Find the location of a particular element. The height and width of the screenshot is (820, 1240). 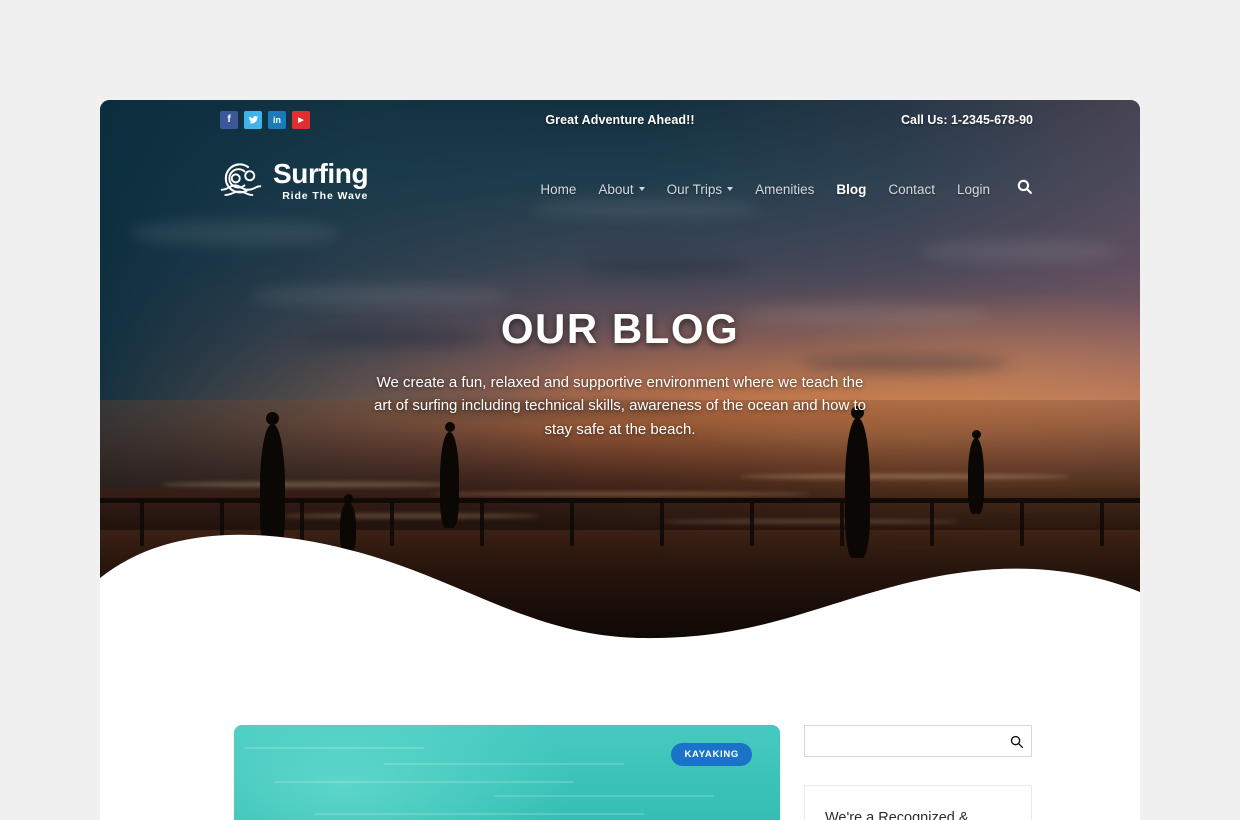

call-us-text: Call Us: 1-2345-678-90 is located at coordinates (967, 120).